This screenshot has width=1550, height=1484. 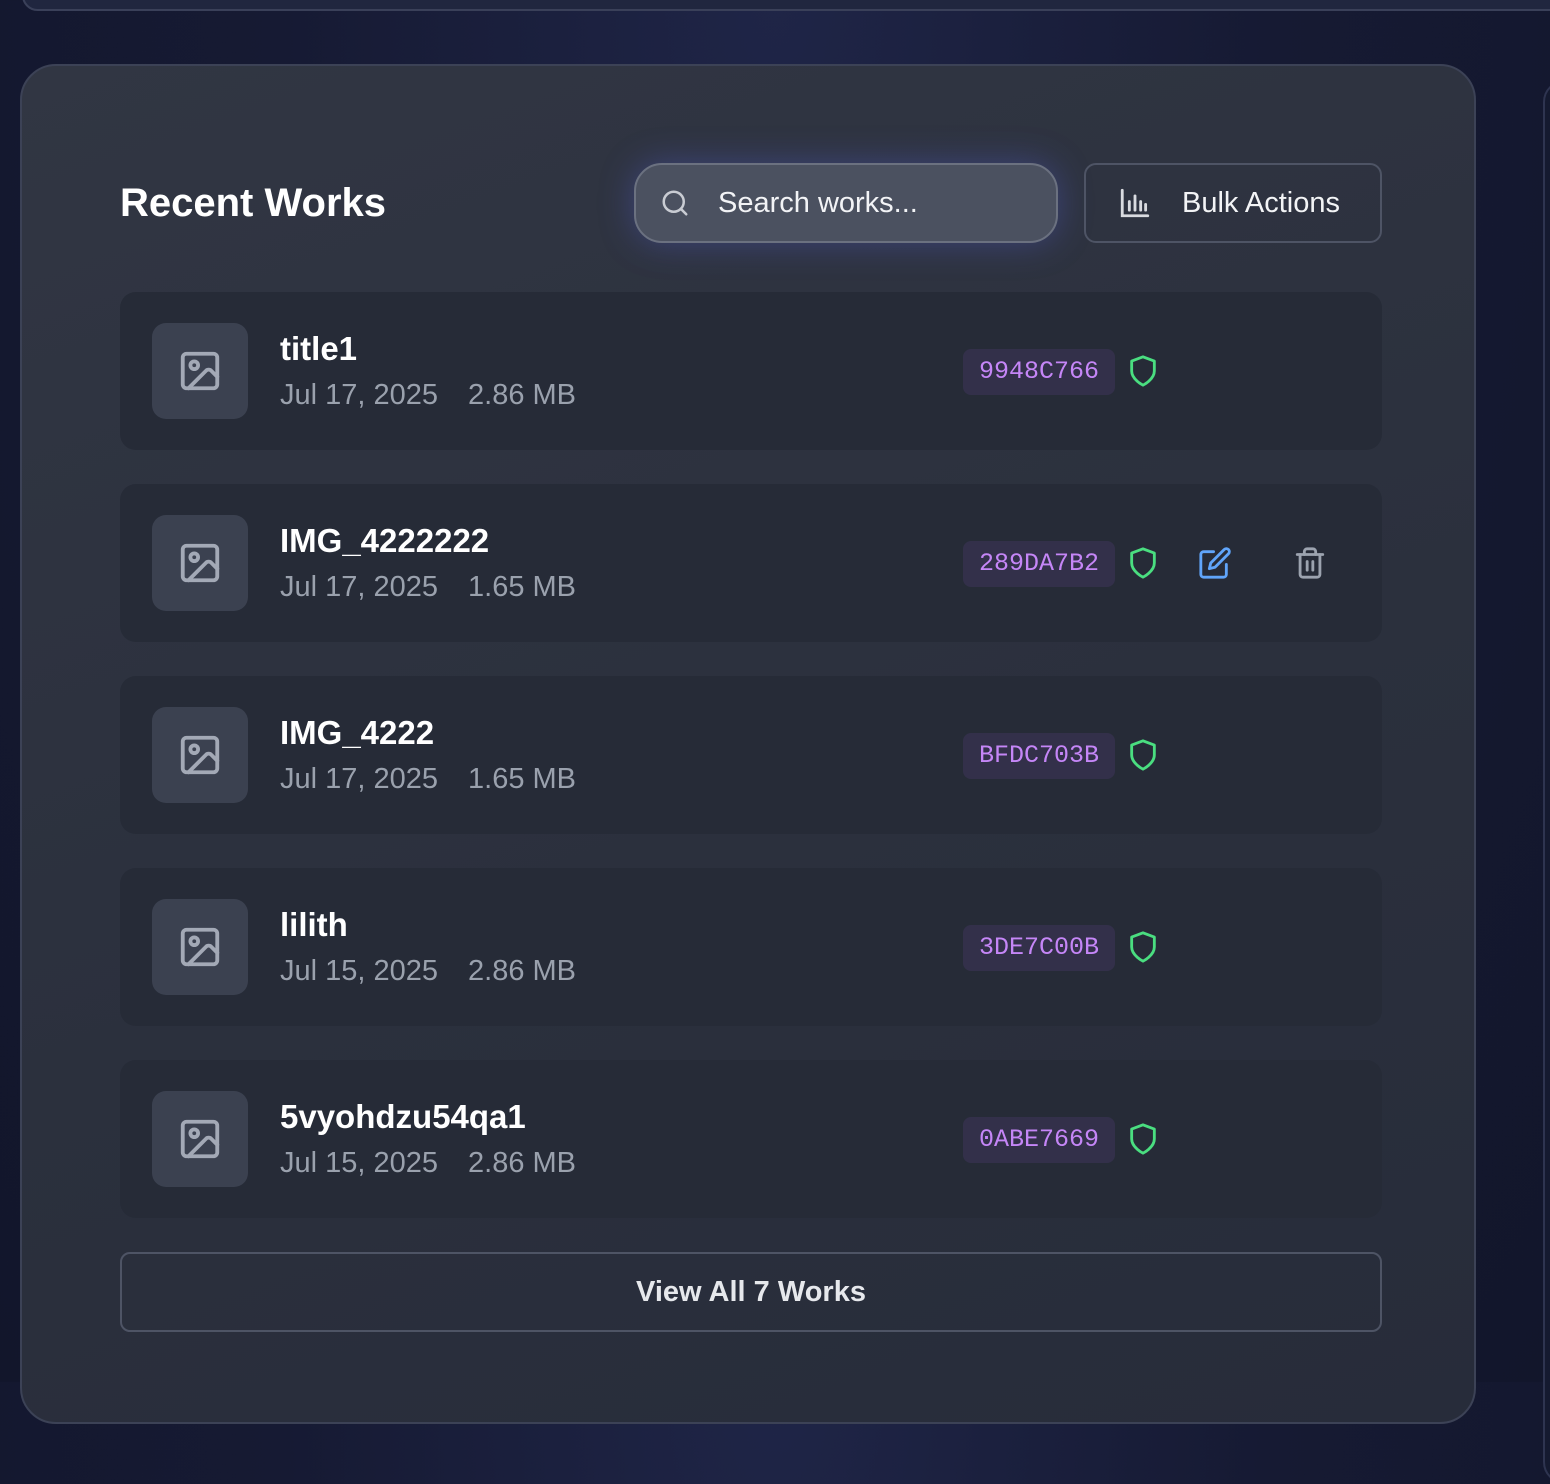 I want to click on bulk-actions-button: Bulk Actions, so click(x=1233, y=203).